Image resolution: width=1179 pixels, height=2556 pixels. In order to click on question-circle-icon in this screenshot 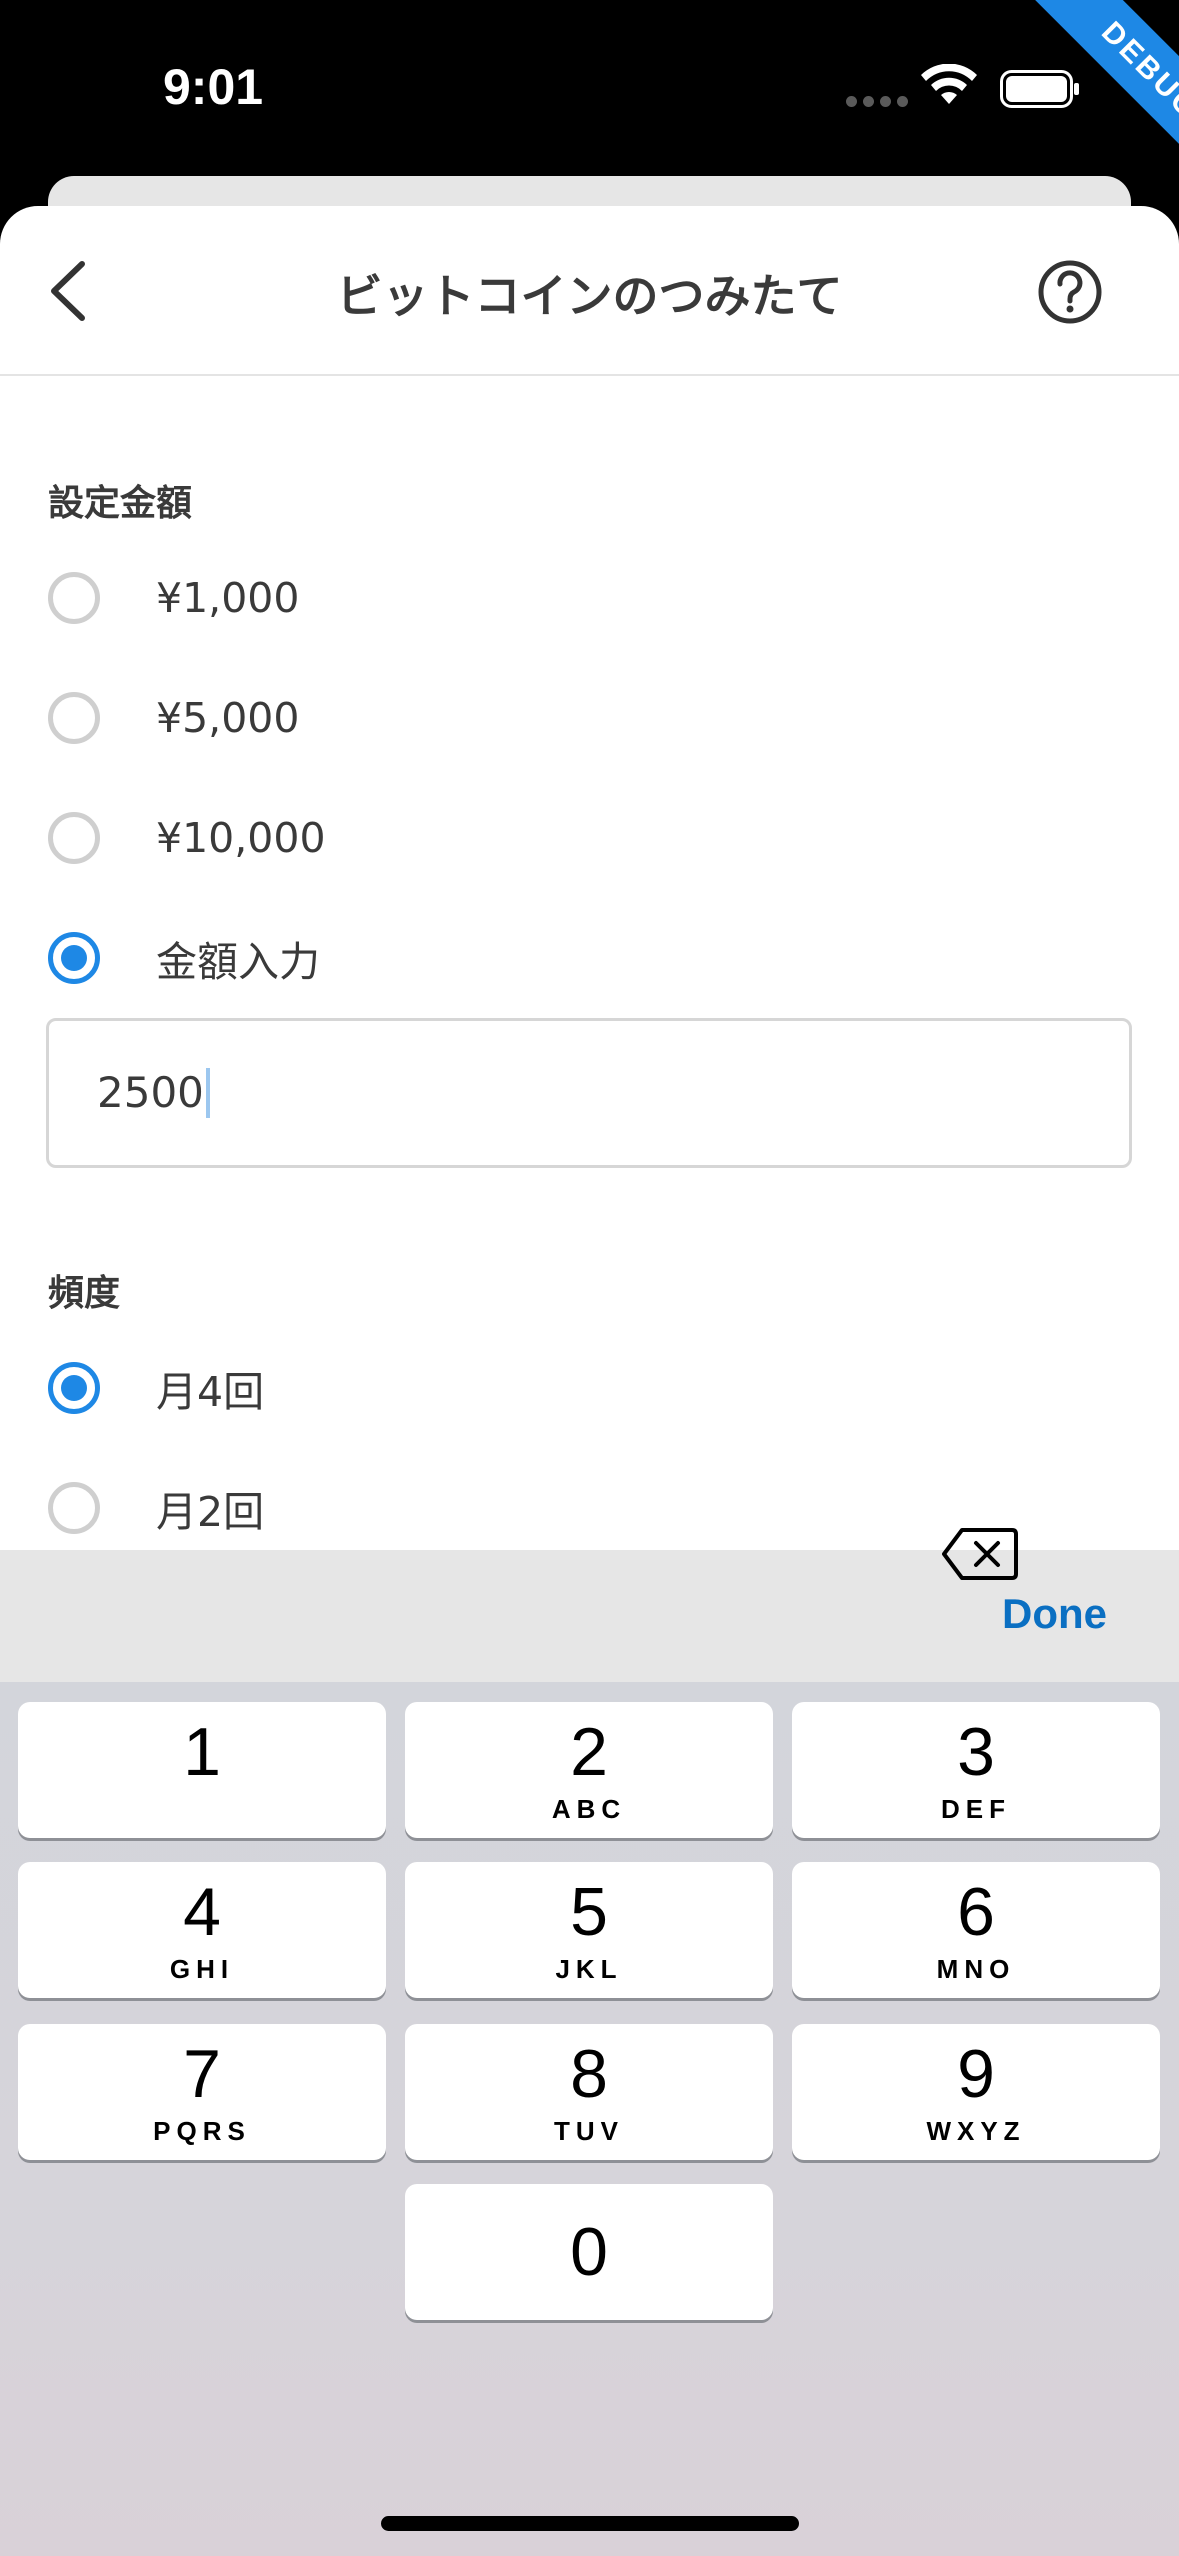, I will do `click(1070, 292)`.